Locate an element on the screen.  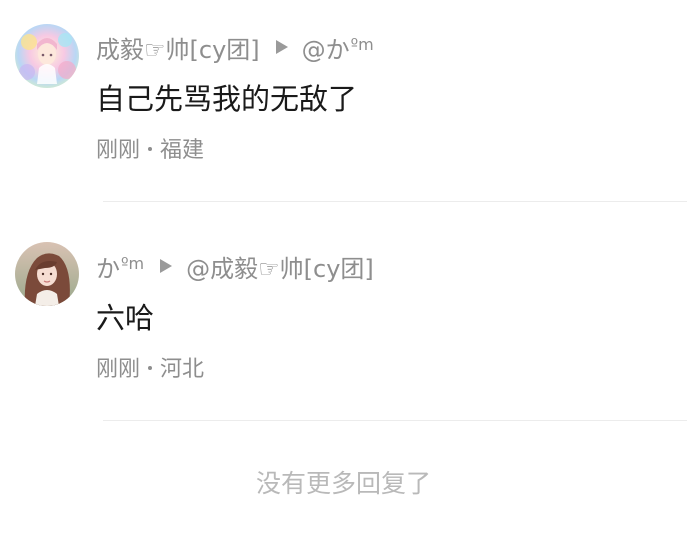
comment-location: 河北 is located at coordinates (182, 369).